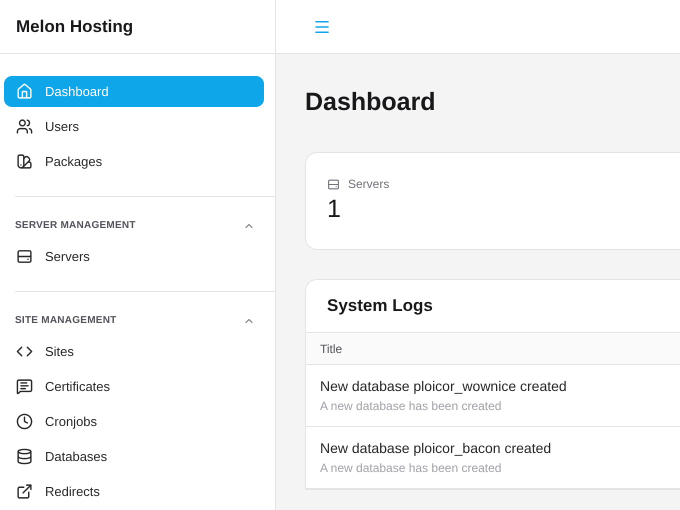 The width and height of the screenshot is (680, 510). Describe the element at coordinates (66, 321) in the screenshot. I see `section-heading: SITE MANAGEMENT` at that location.